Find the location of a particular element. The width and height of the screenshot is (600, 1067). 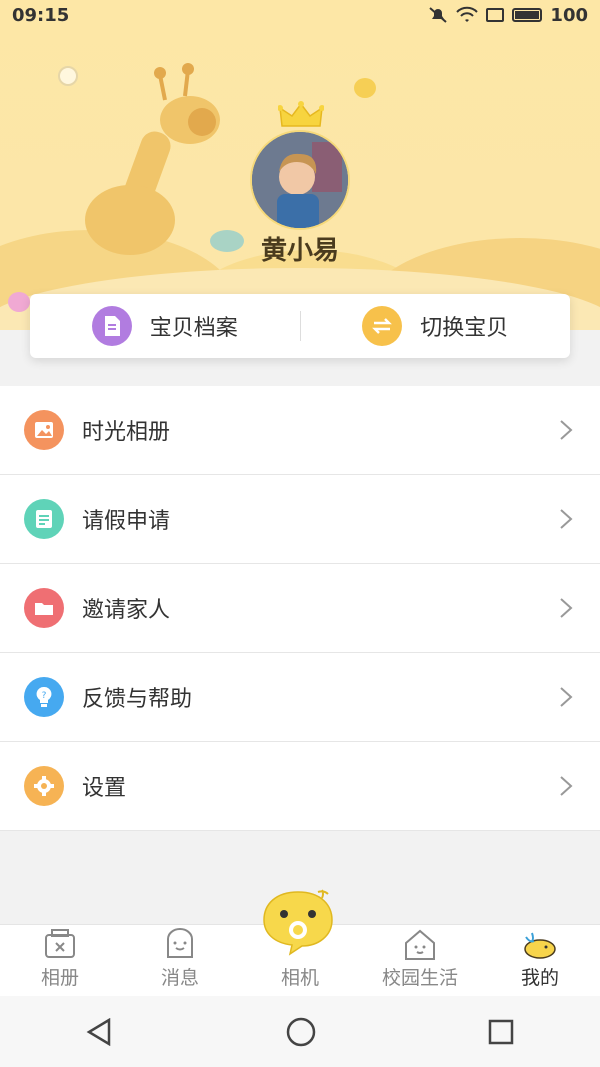

recents-icon is located at coordinates (501, 1032).